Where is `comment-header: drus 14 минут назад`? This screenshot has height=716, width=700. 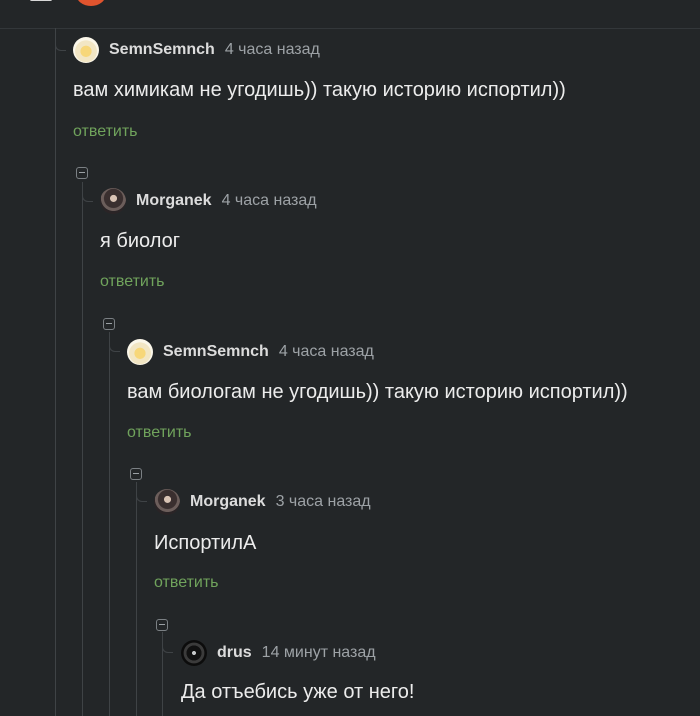 comment-header: drus 14 минут назад is located at coordinates (278, 653).